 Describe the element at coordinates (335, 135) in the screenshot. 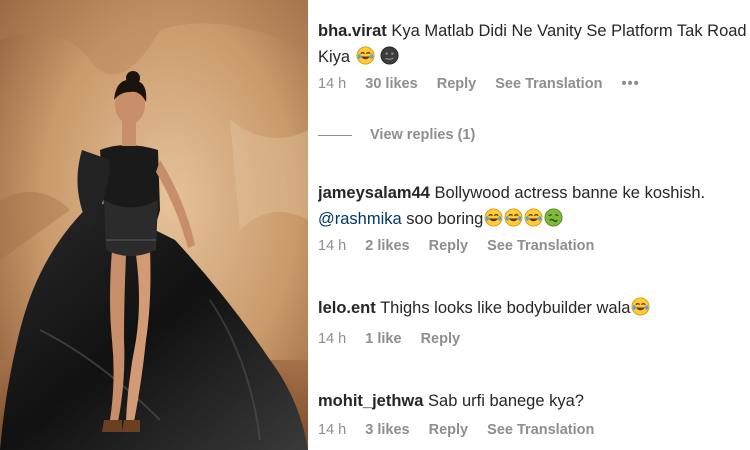

I see `replies-divider` at that location.